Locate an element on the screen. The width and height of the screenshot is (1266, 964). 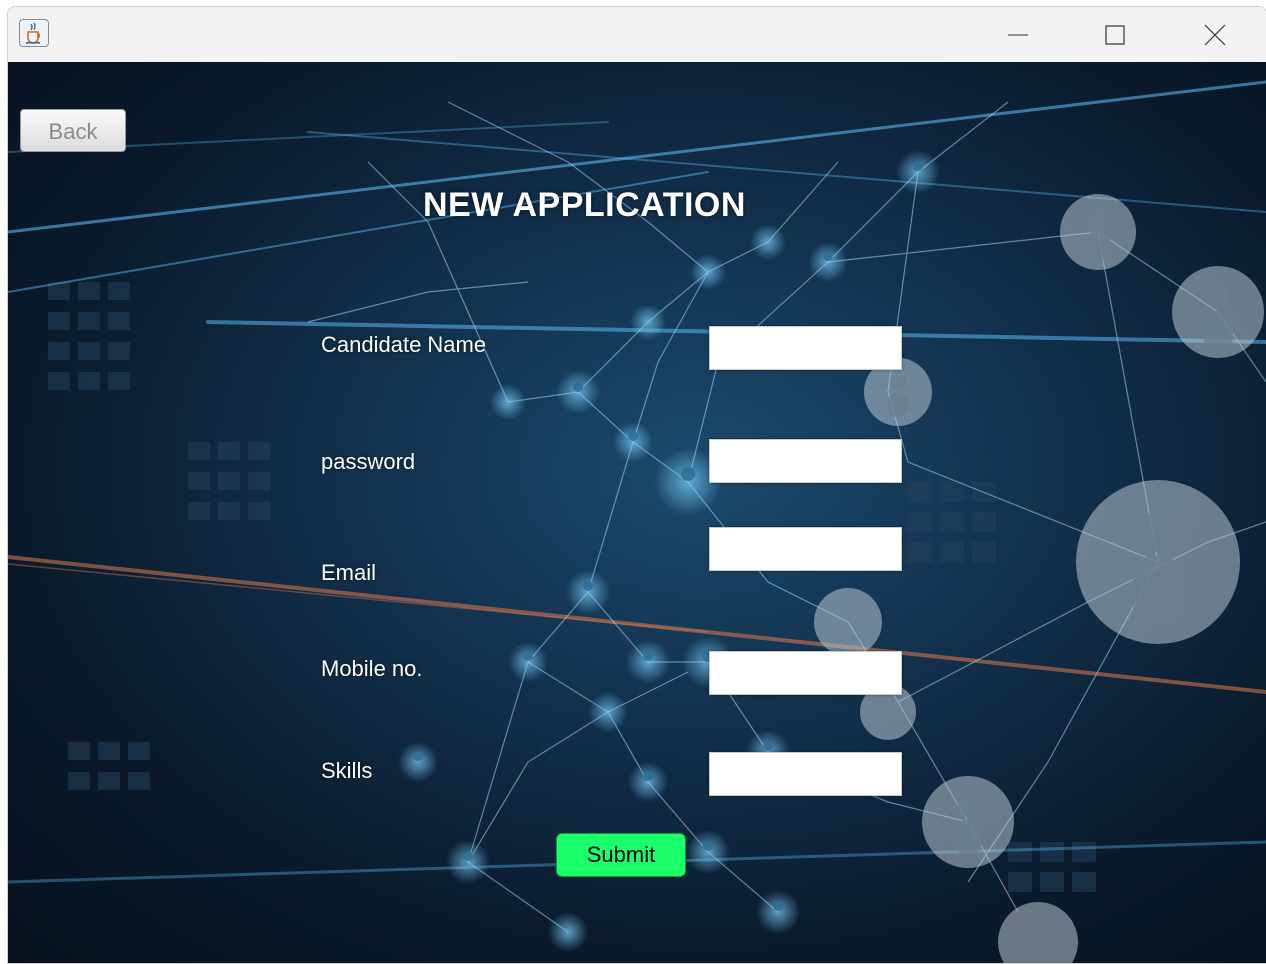
candidate-name-label: Candidate Name is located at coordinates (404, 344).